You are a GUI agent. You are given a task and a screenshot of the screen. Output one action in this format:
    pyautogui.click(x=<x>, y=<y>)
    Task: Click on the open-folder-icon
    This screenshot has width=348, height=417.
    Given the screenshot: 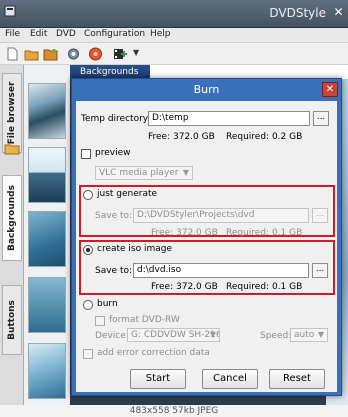 What is the action you would take?
    pyautogui.click(x=31, y=54)
    